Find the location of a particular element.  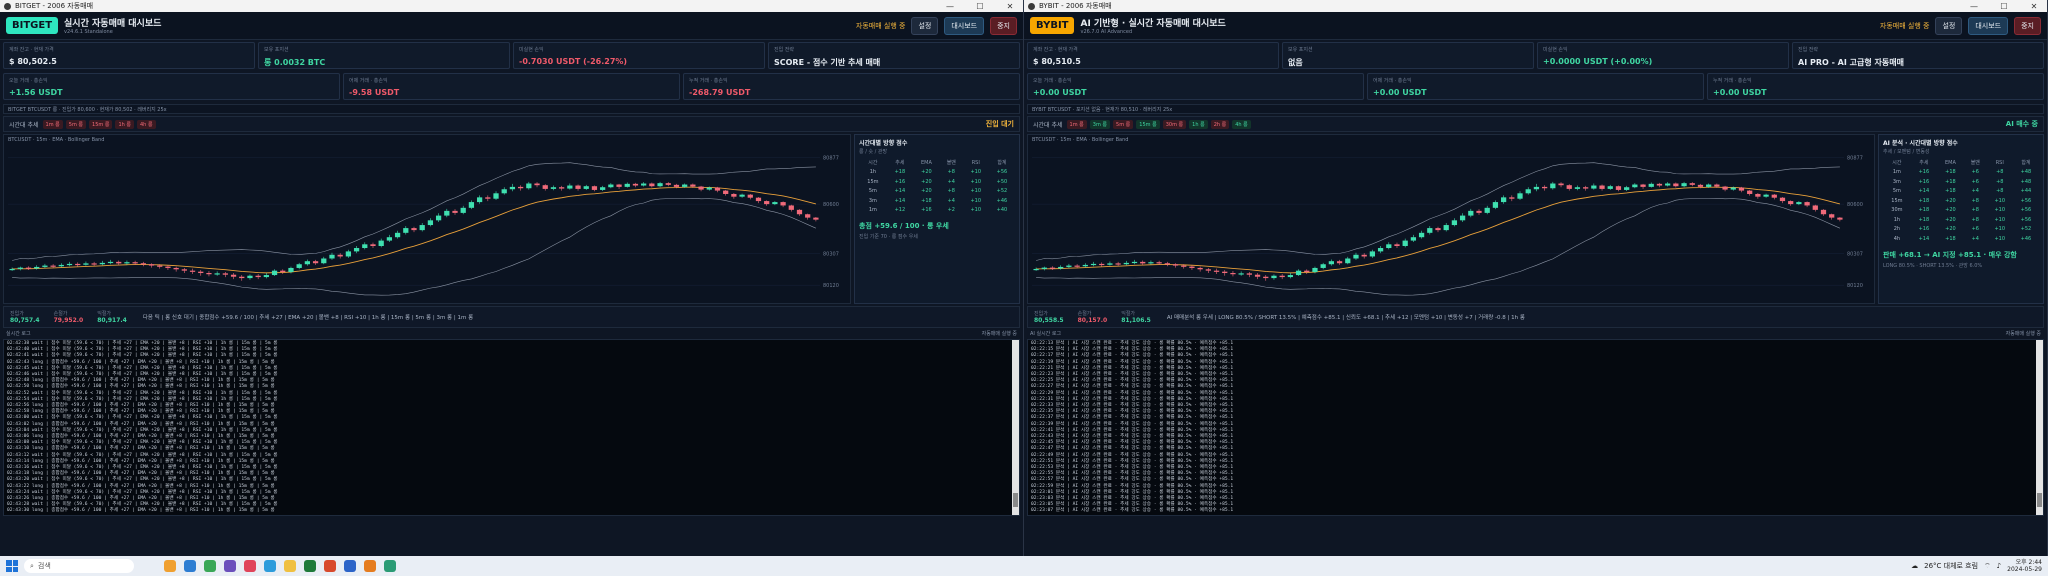

score-cell: +48 is located at coordinates (2026, 181).